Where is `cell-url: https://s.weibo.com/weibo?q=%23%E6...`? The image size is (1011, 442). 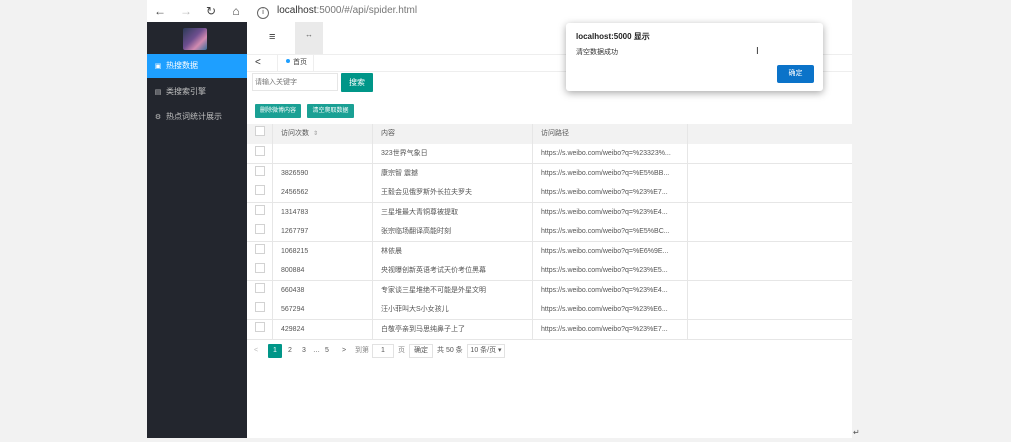 cell-url: https://s.weibo.com/weibo?q=%23%E6... is located at coordinates (610, 309).